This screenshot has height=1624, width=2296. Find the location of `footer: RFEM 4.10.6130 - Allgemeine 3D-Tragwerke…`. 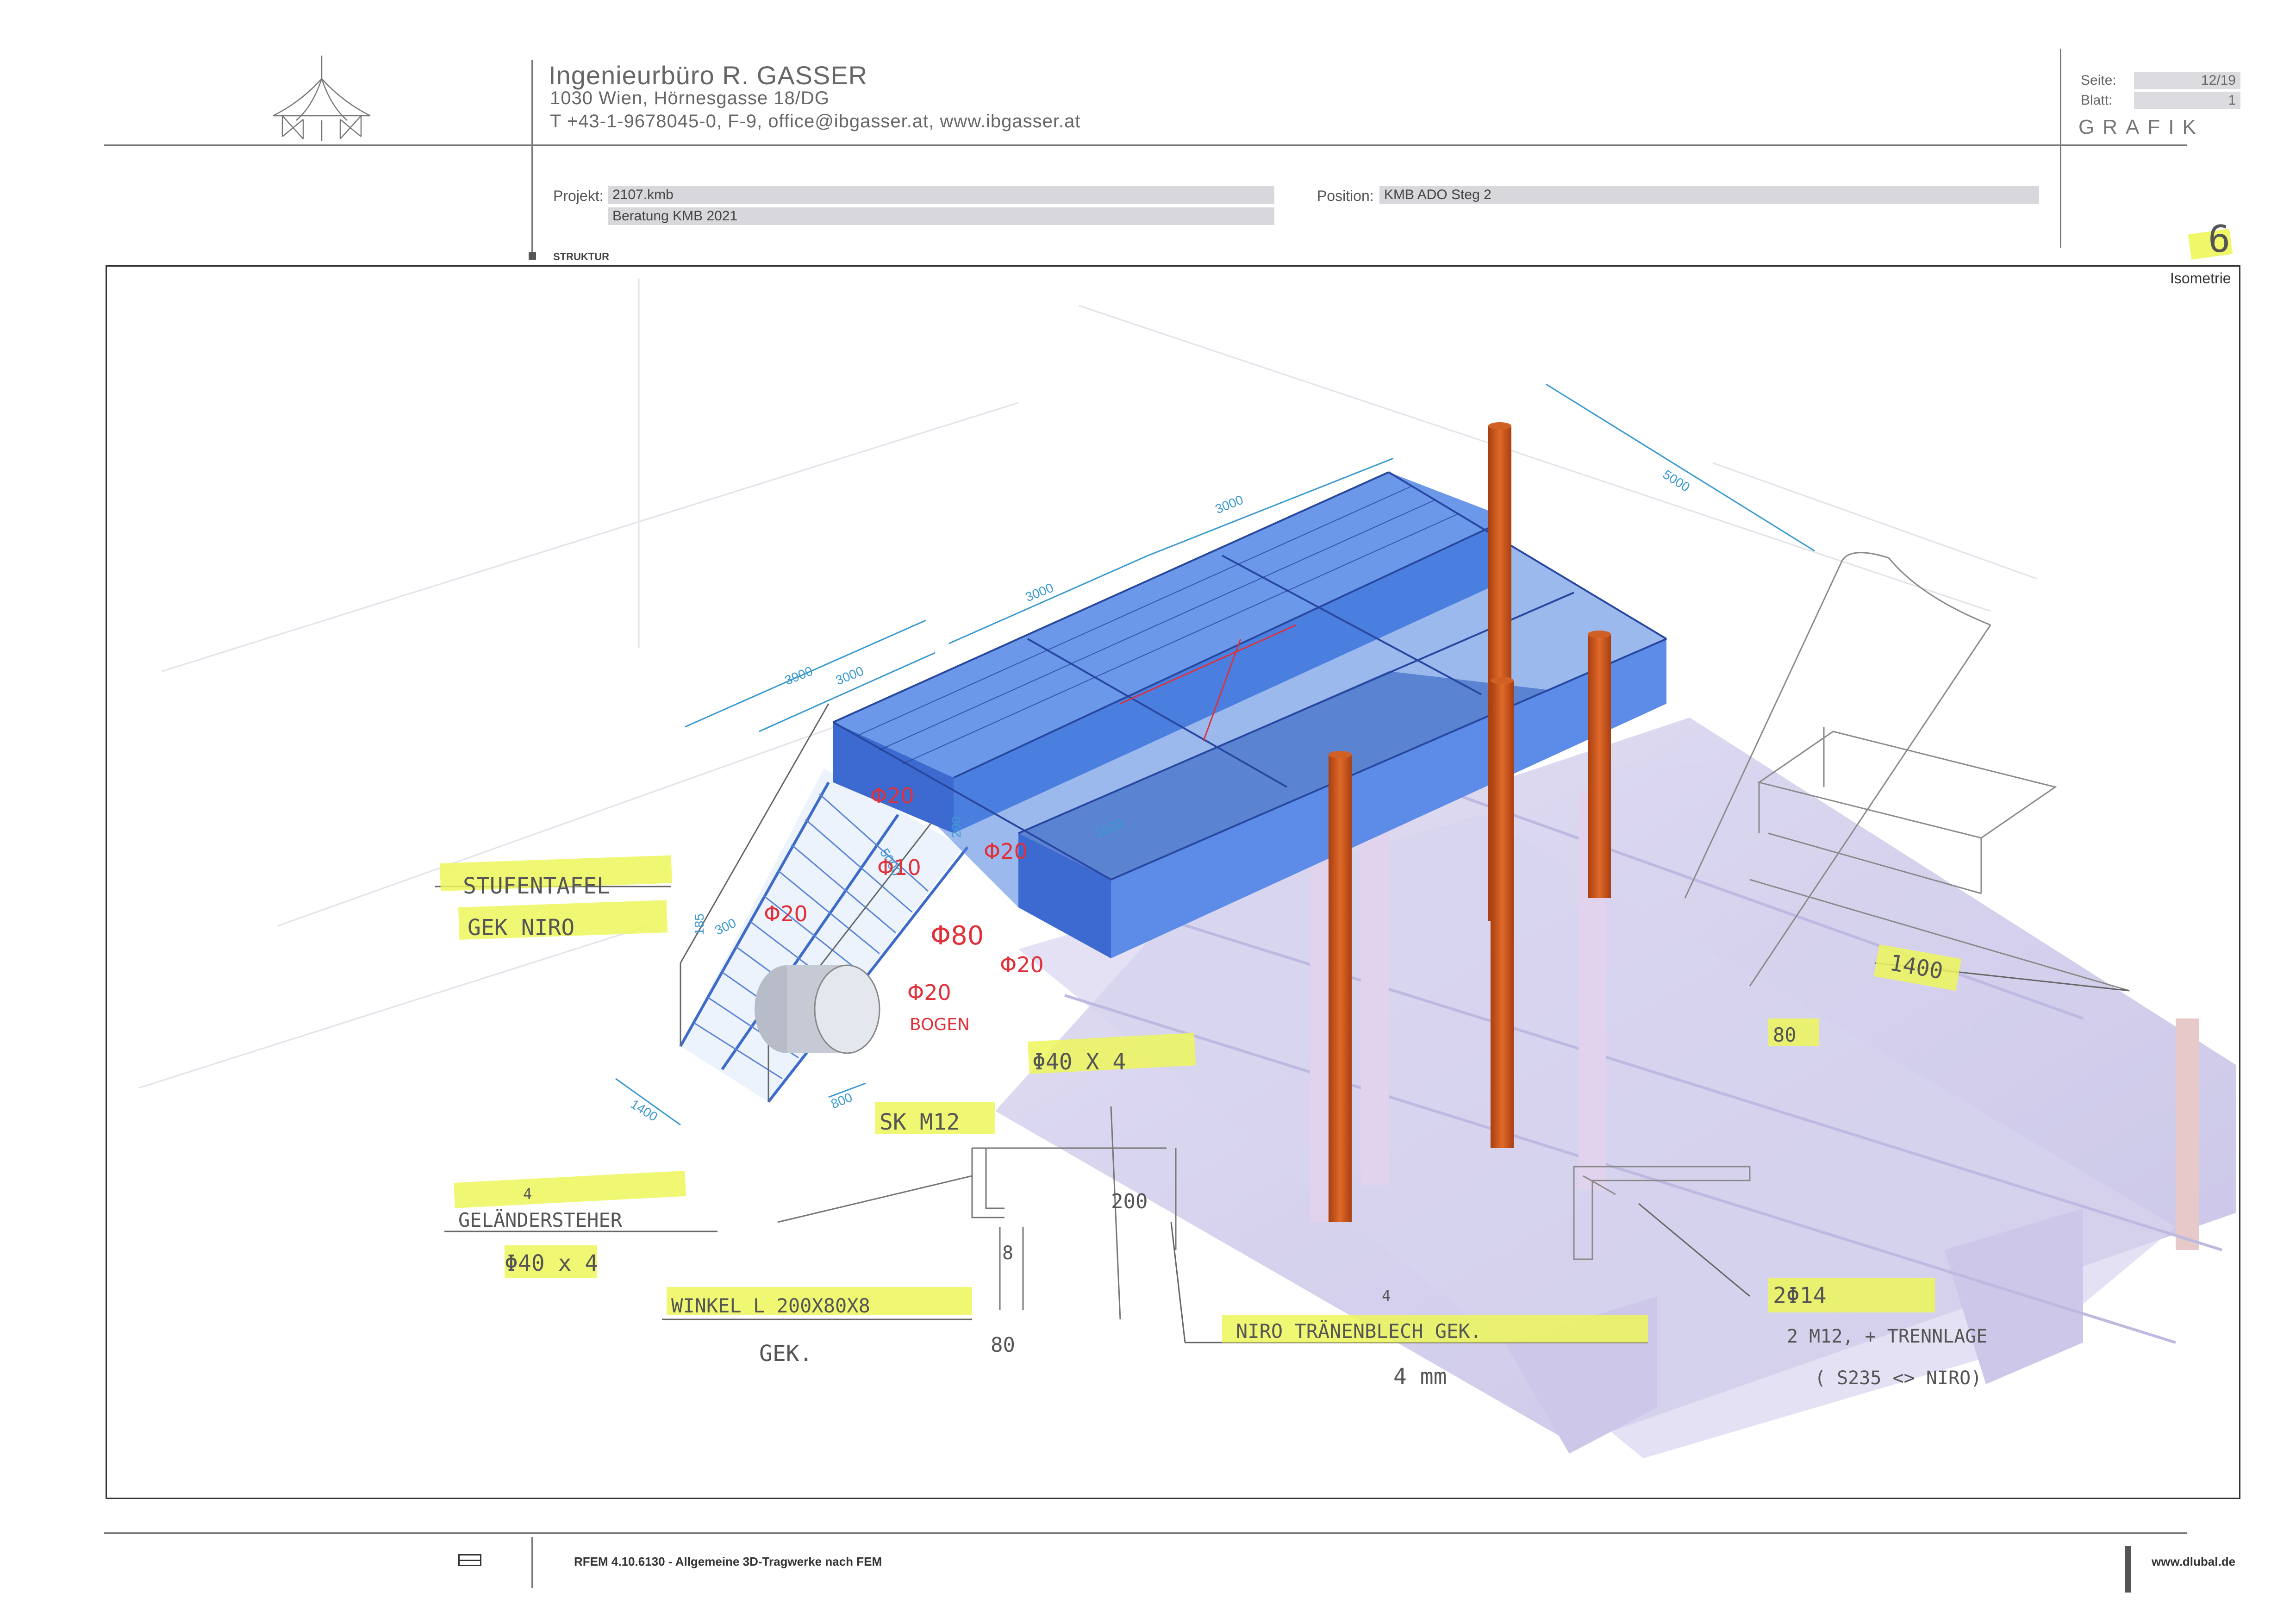

footer: RFEM 4.10.6130 - Allgemeine 3D-Tragwerke… is located at coordinates (1148, 1564).